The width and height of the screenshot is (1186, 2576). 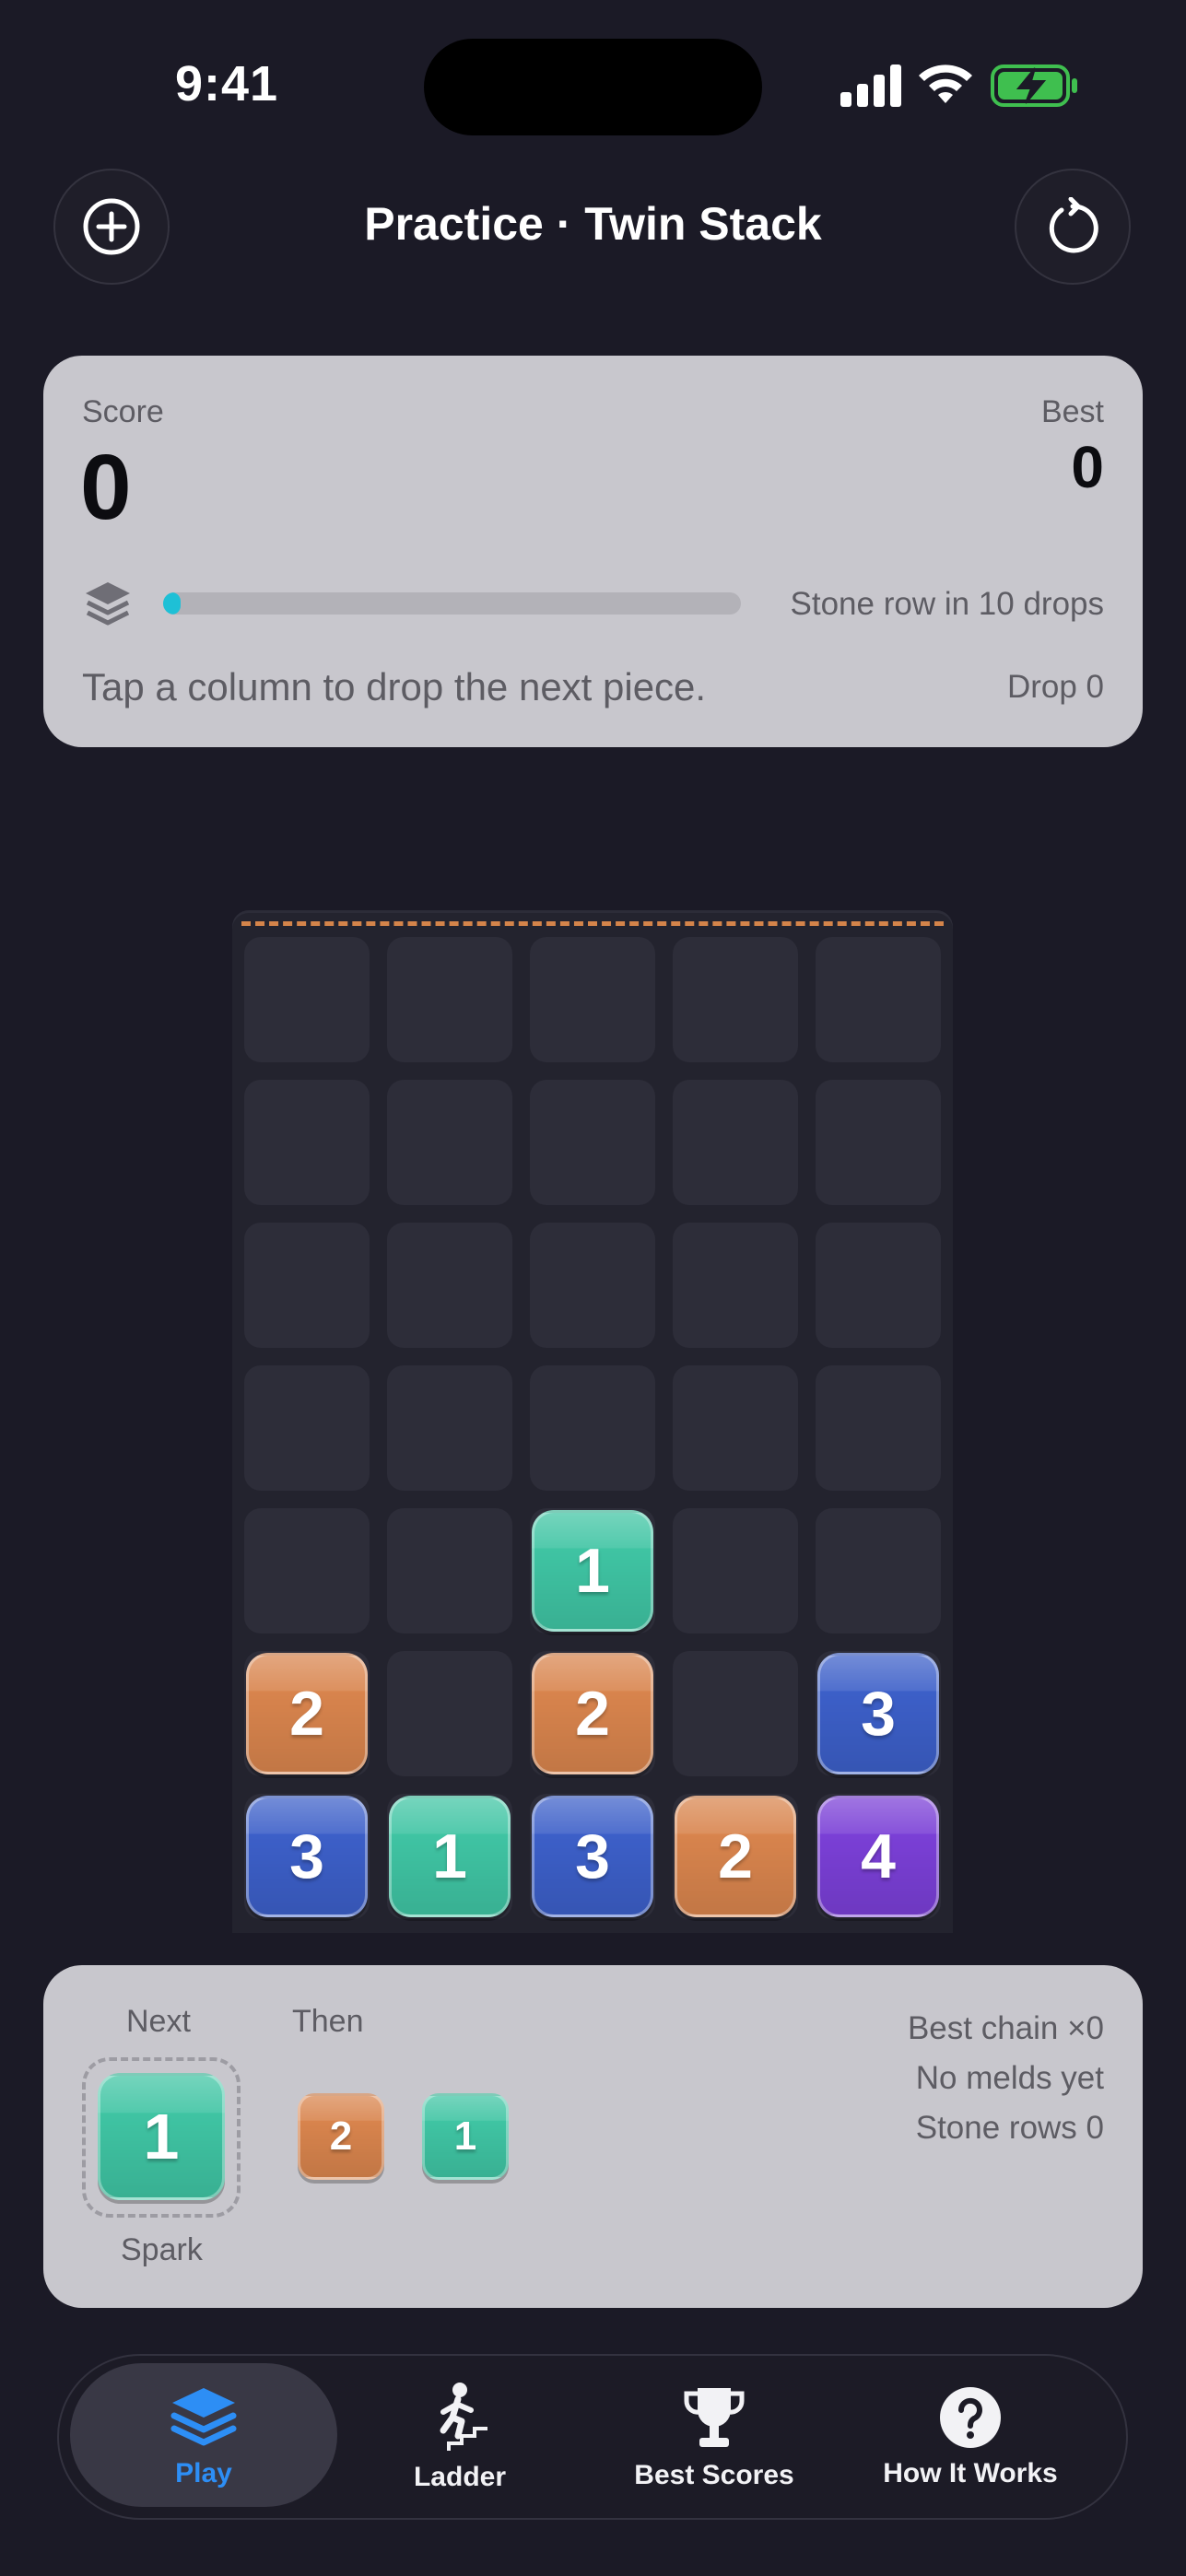 I want to click on best-value: 0, so click(x=1087, y=467).